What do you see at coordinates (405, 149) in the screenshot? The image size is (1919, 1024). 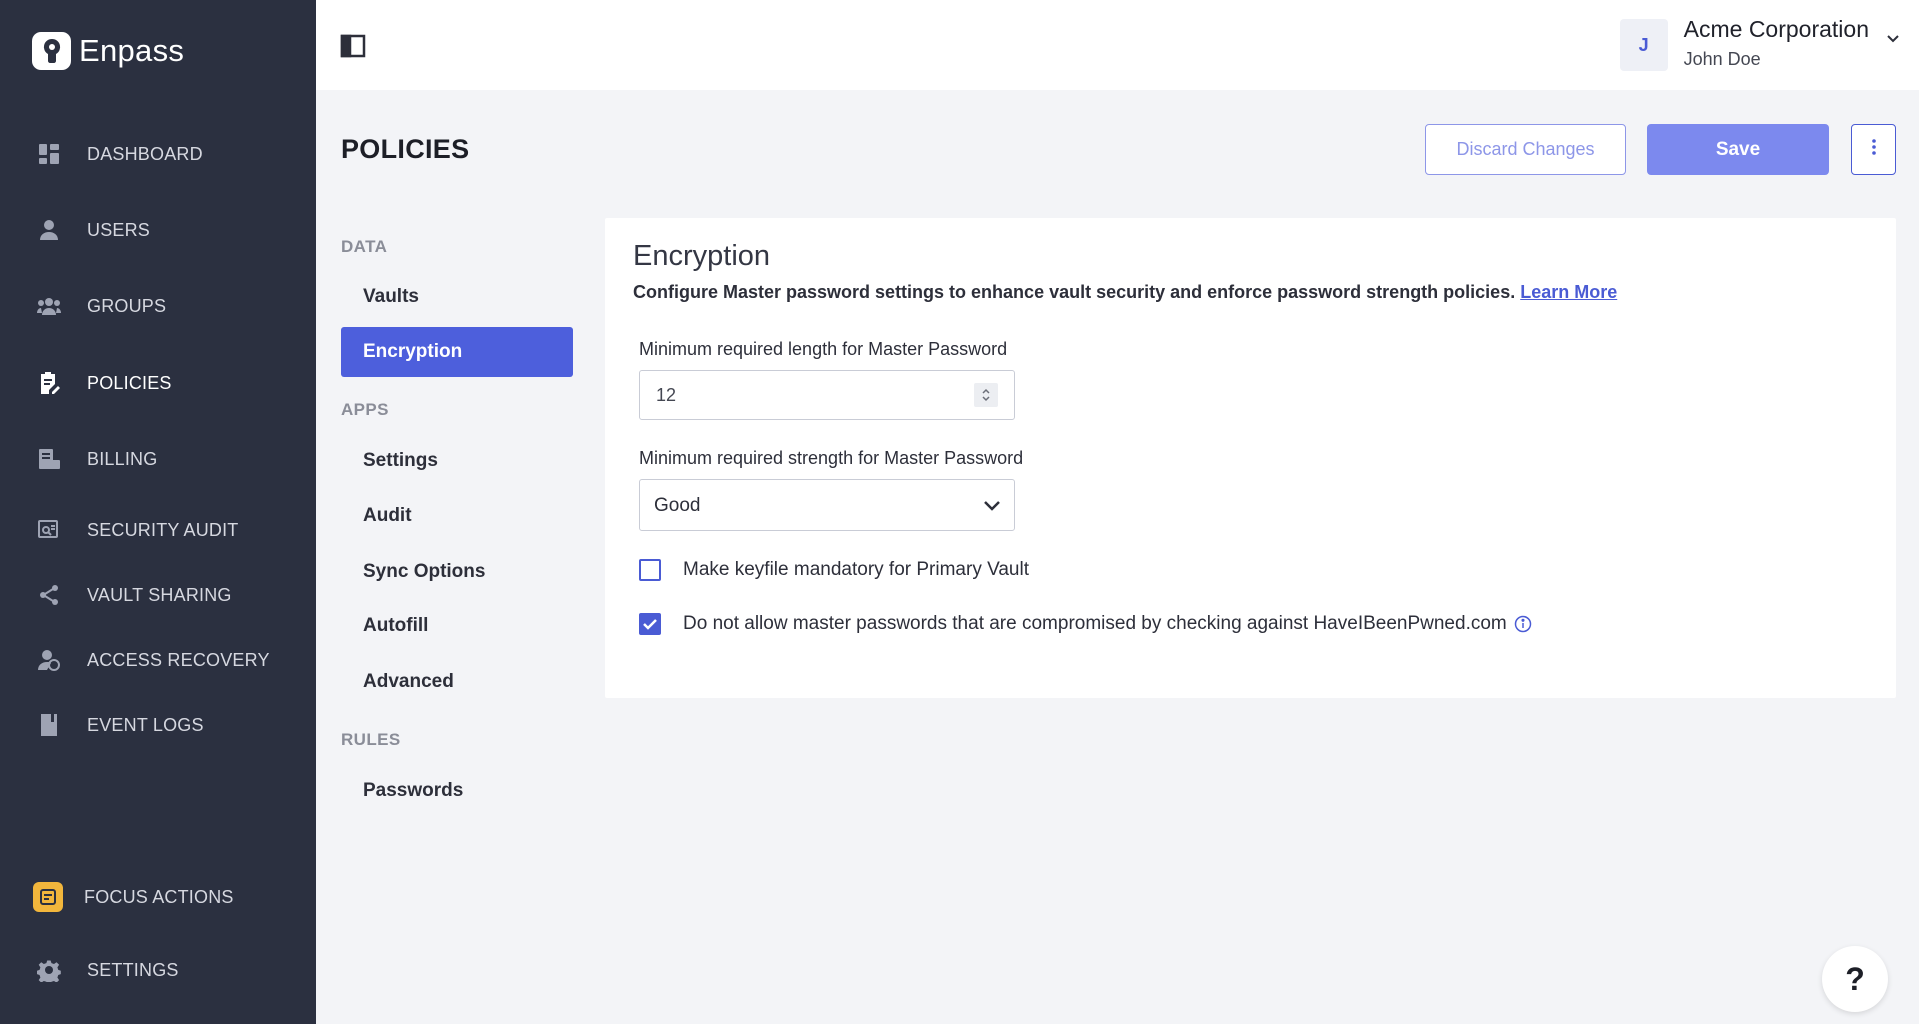 I see `page-title: POLICIES` at bounding box center [405, 149].